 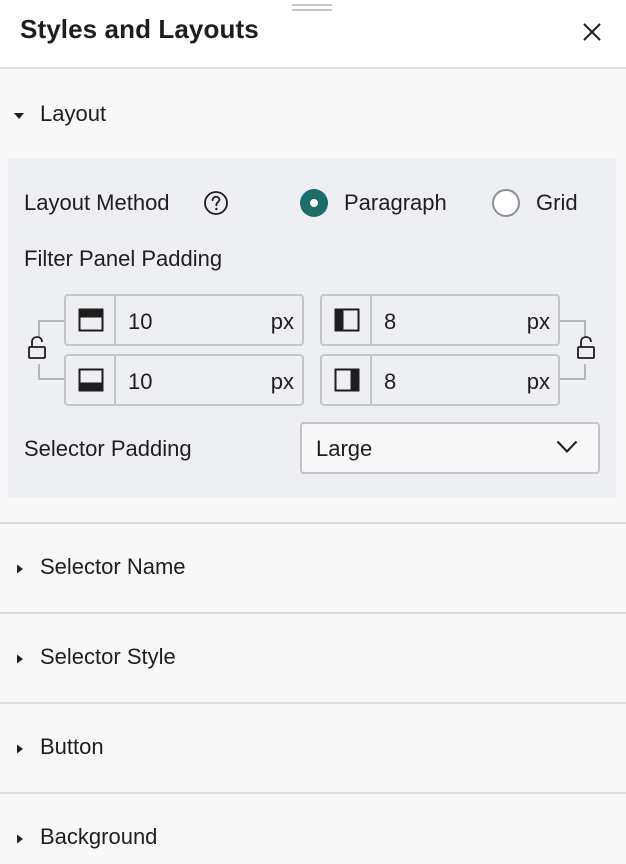 What do you see at coordinates (19, 116) in the screenshot?
I see `caret-down-icon` at bounding box center [19, 116].